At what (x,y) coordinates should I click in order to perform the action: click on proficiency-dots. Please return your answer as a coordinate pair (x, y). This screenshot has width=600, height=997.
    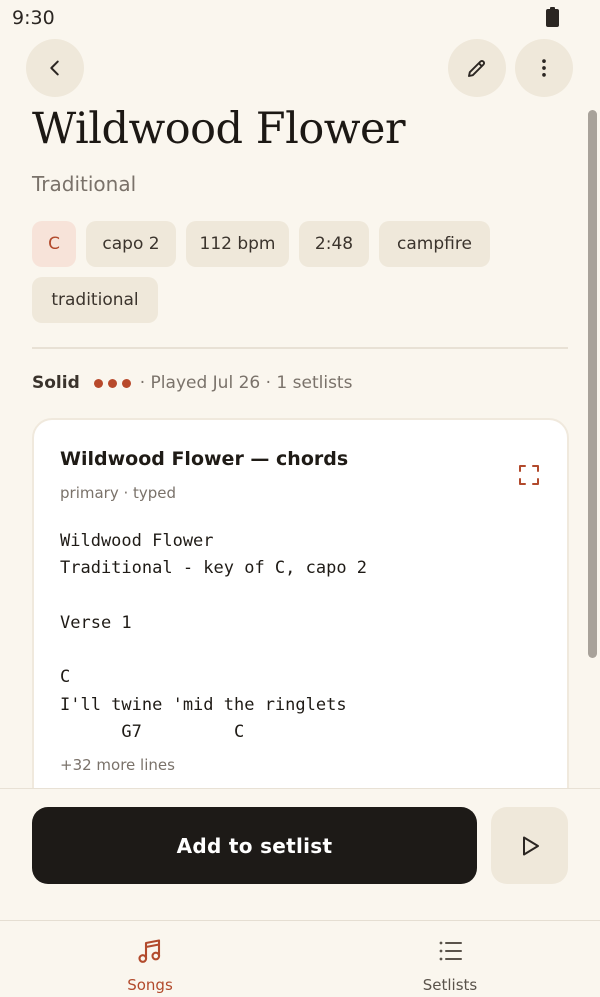
    Looking at the image, I should click on (112, 383).